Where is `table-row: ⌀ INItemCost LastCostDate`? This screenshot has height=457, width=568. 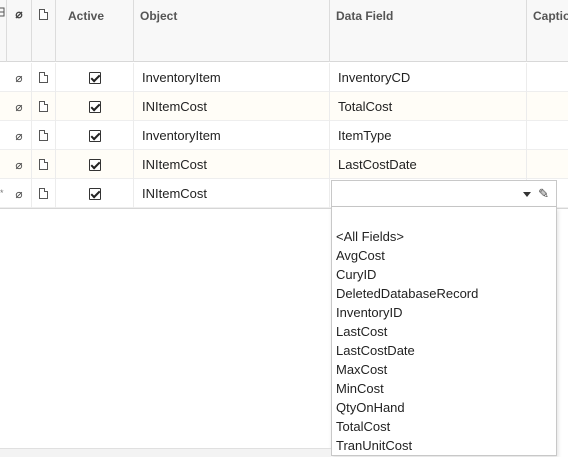
table-row: ⌀ INItemCost LastCostDate is located at coordinates (284, 164).